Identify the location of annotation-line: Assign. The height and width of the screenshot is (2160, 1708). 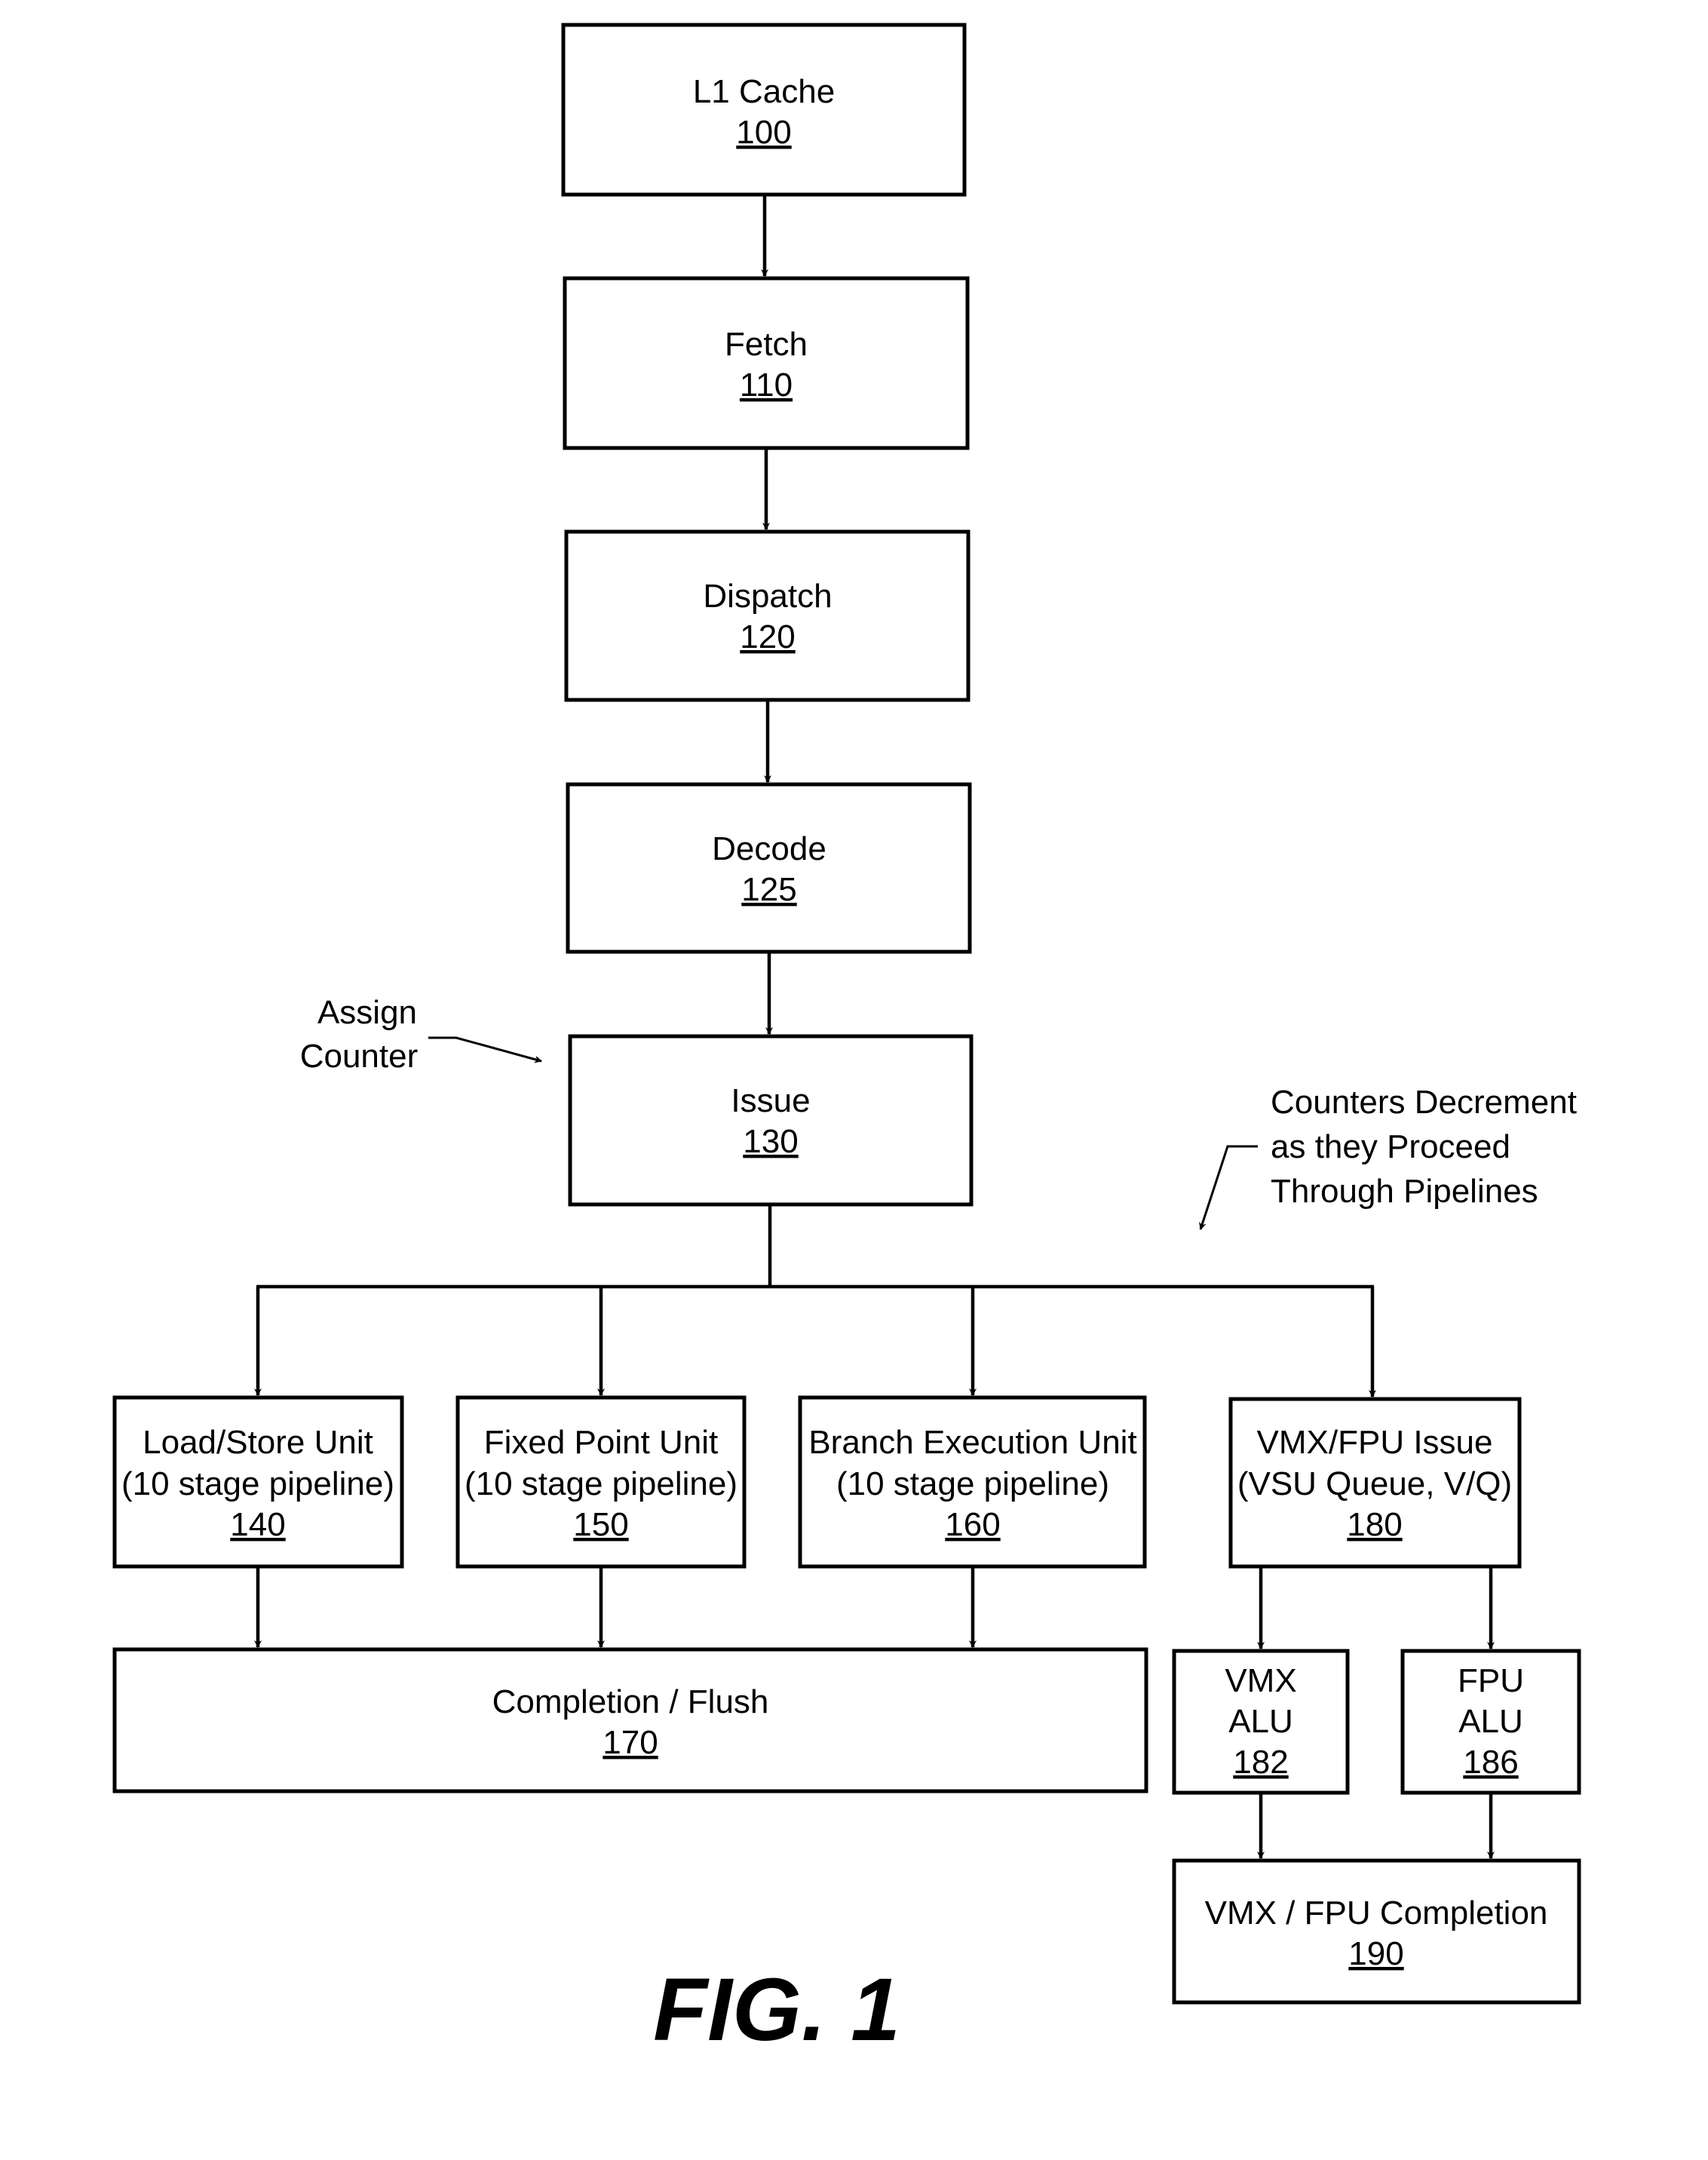
(367, 1012).